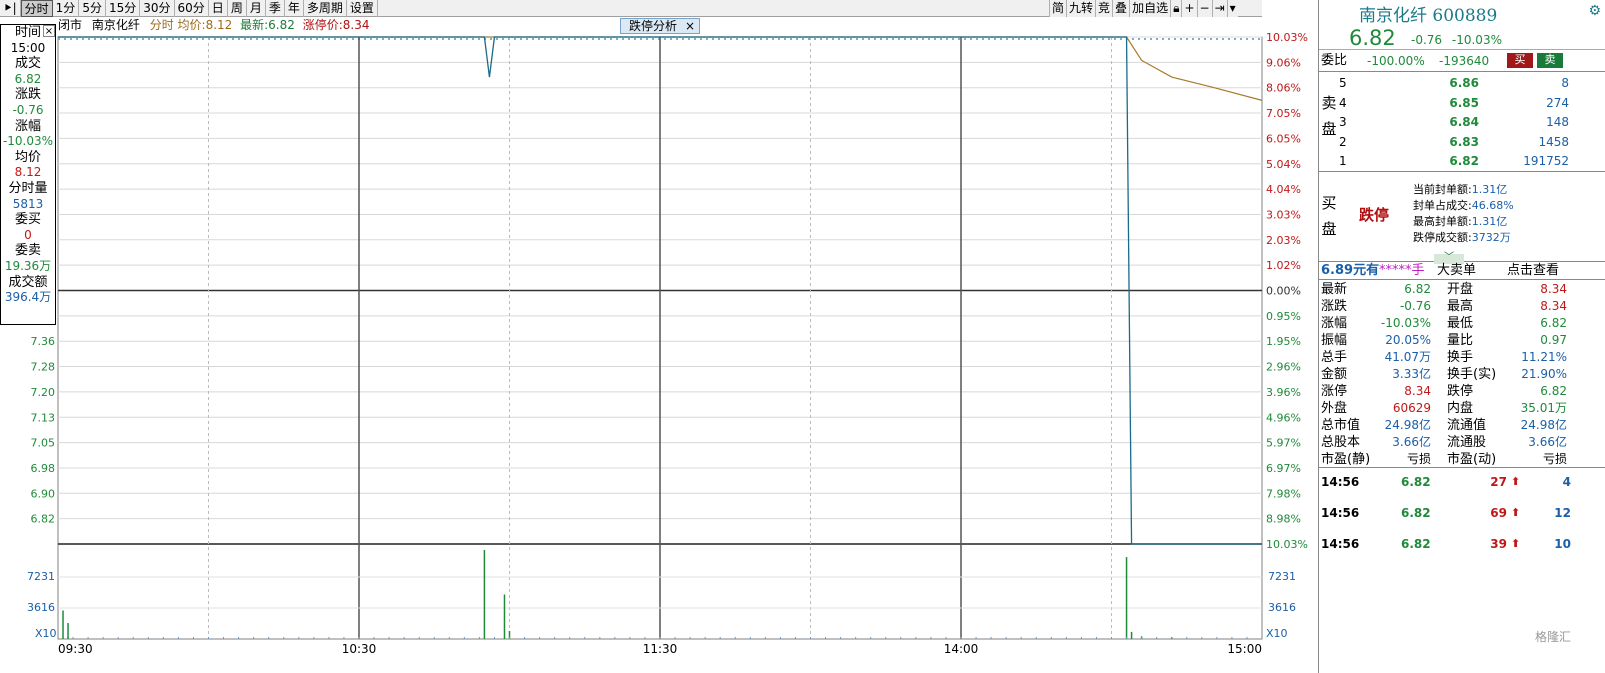 The height and width of the screenshot is (673, 1605). Describe the element at coordinates (1283, 443) in the screenshot. I see `pct-axis-label: 5.97%` at that location.